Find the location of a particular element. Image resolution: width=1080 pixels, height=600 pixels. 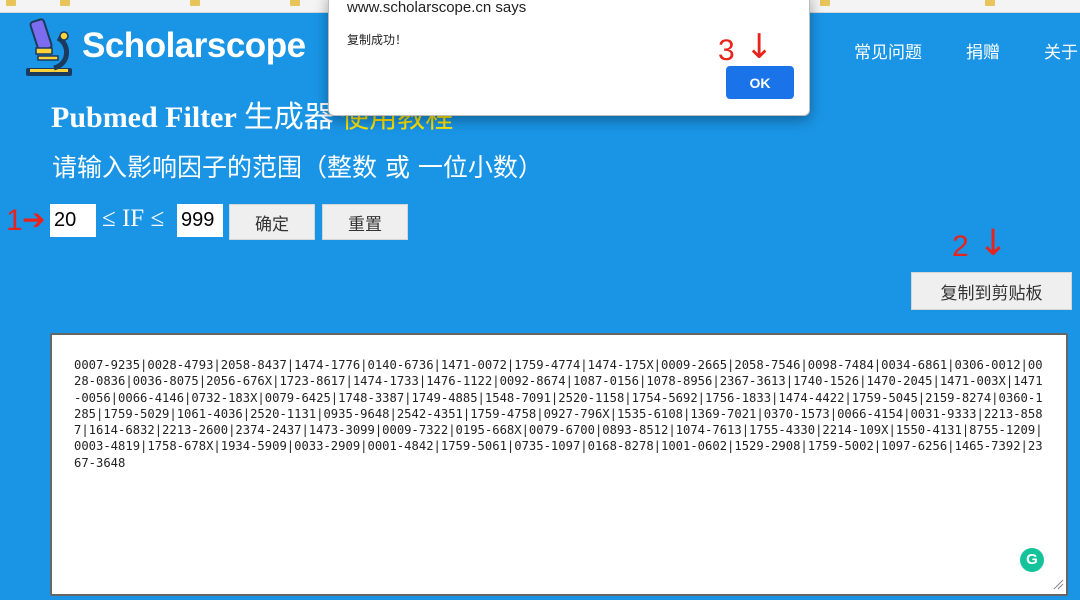

step-2-label: 2 is located at coordinates (960, 246).